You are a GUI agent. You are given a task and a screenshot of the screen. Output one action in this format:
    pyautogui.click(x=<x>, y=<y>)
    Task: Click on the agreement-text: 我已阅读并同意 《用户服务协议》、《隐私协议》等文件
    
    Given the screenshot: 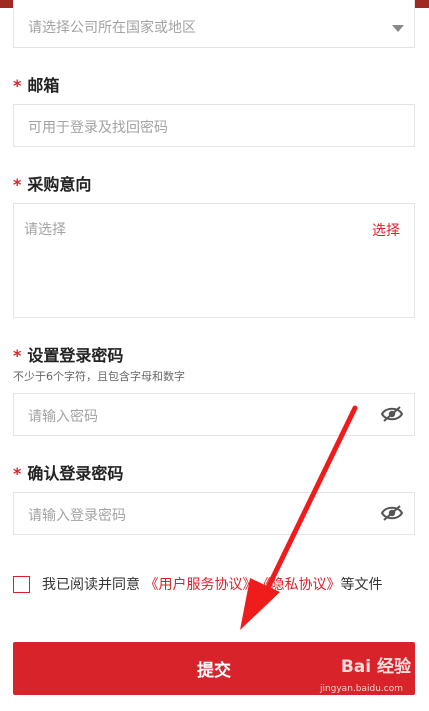 What is the action you would take?
    pyautogui.click(x=228, y=585)
    